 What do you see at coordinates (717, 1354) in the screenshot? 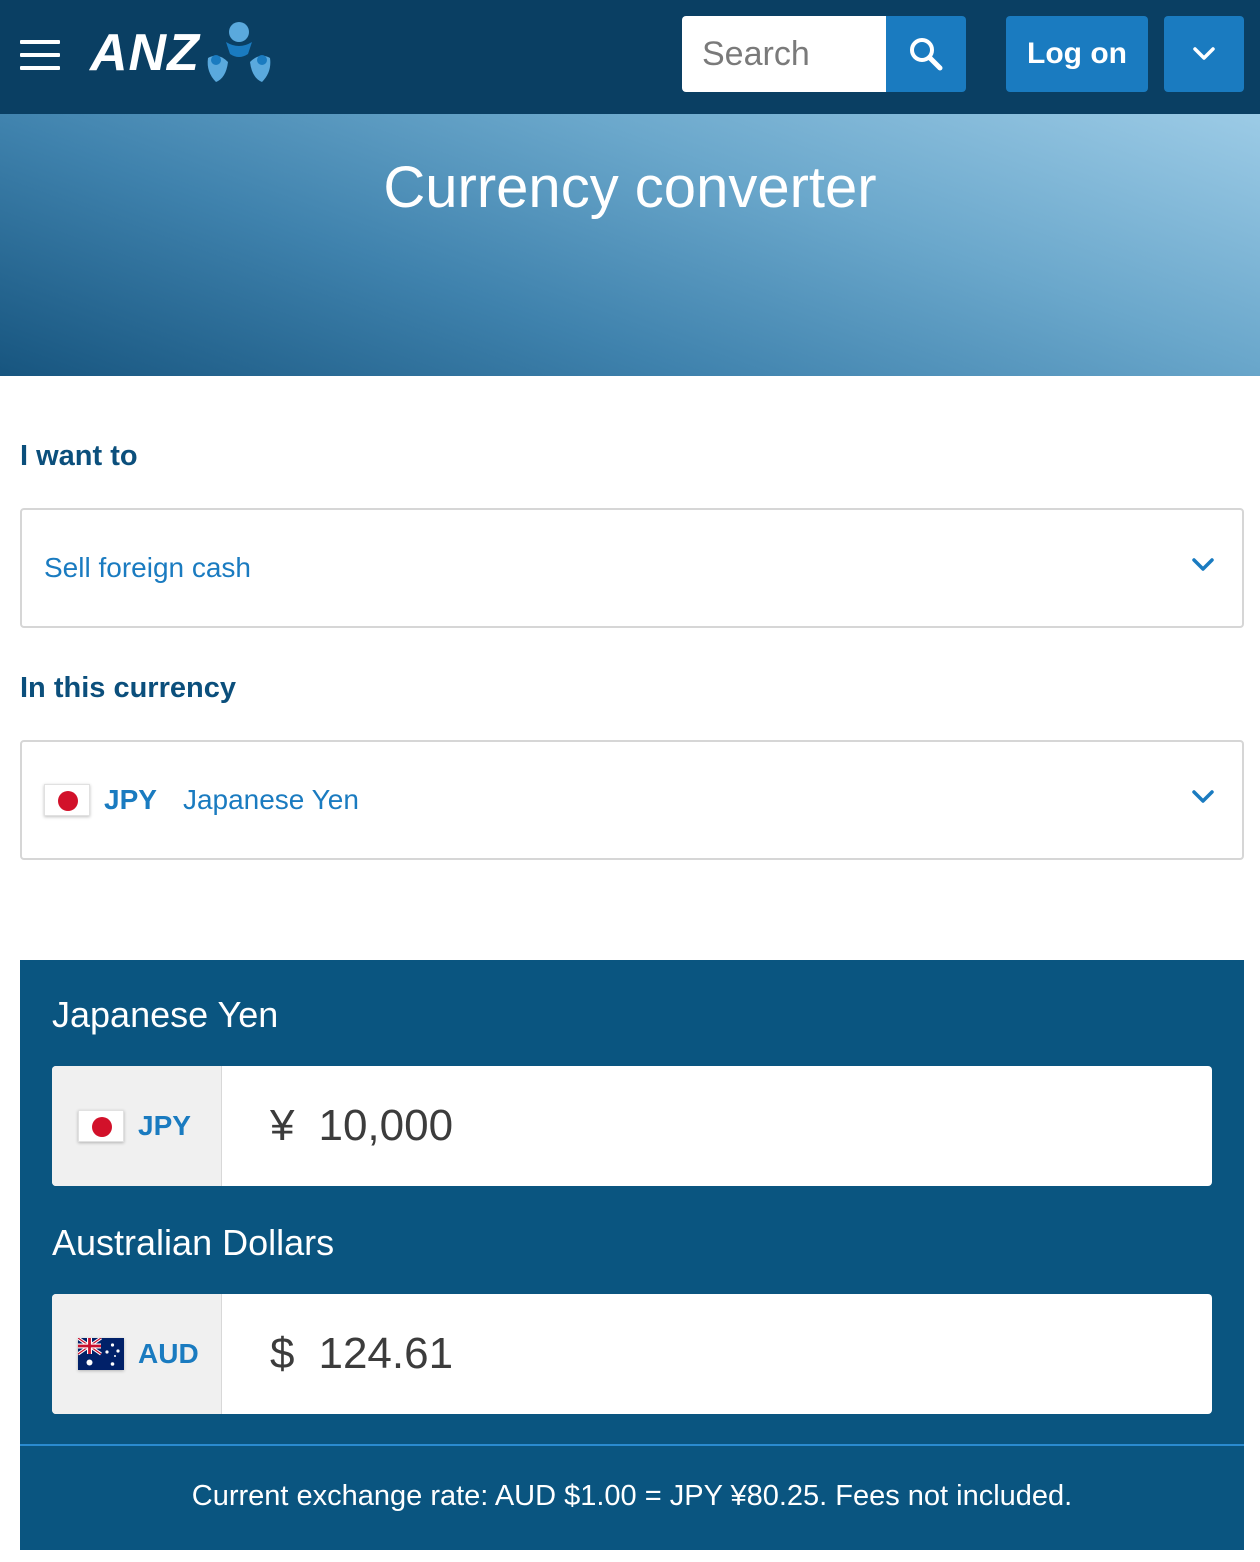
I see `to-amount-field: $ 124.61` at bounding box center [717, 1354].